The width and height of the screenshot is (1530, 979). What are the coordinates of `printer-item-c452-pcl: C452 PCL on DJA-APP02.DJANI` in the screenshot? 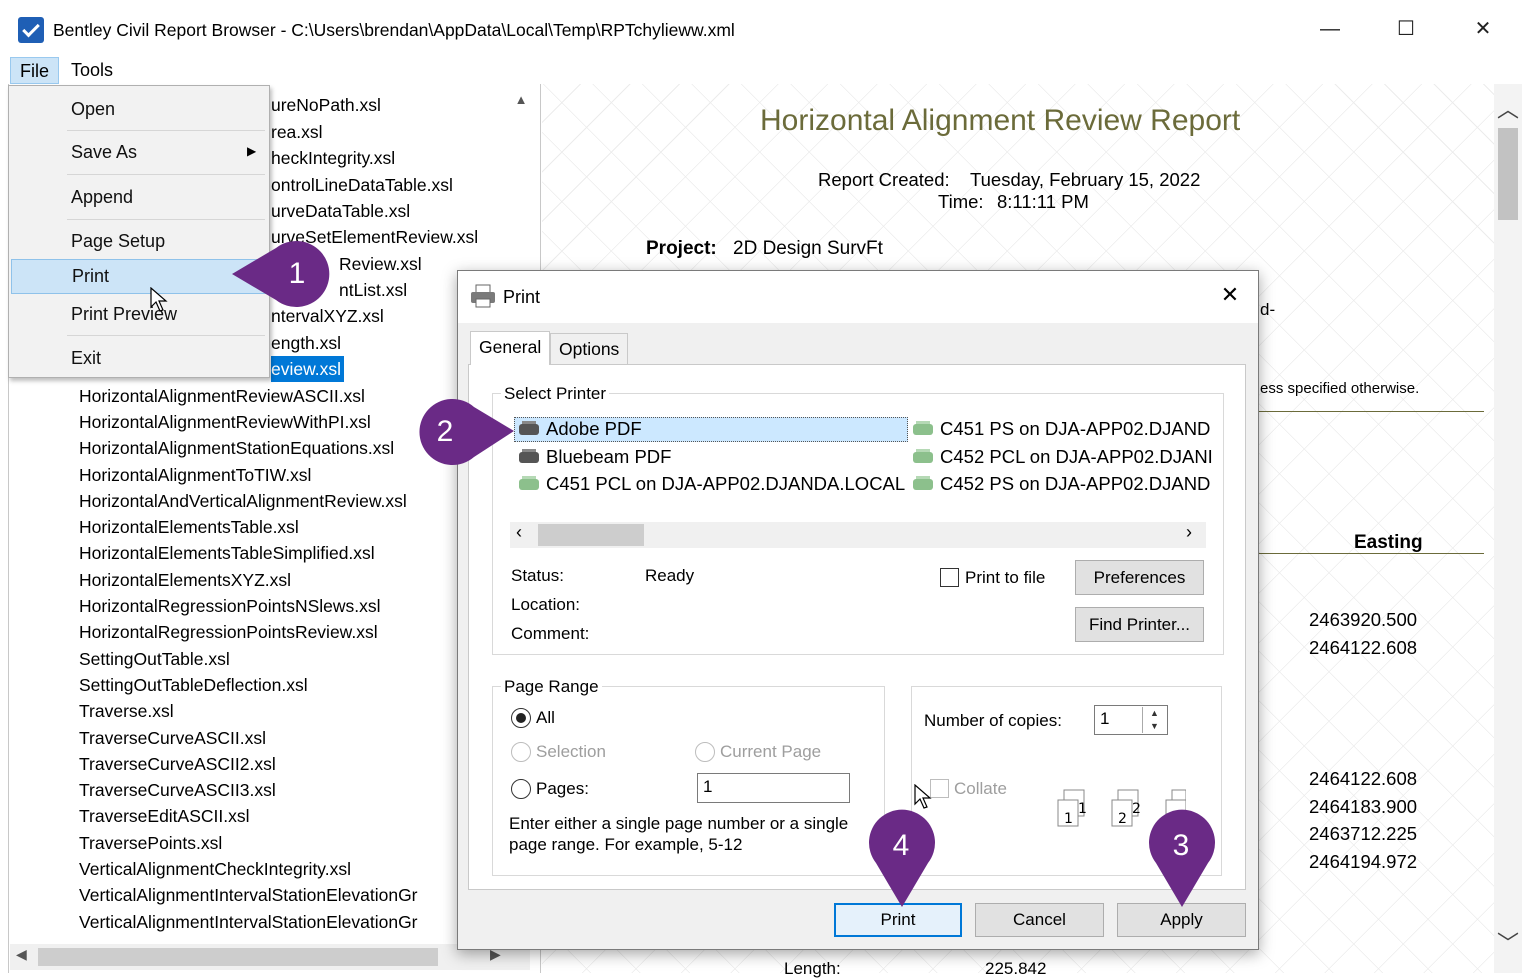 It's located at (1062, 457).